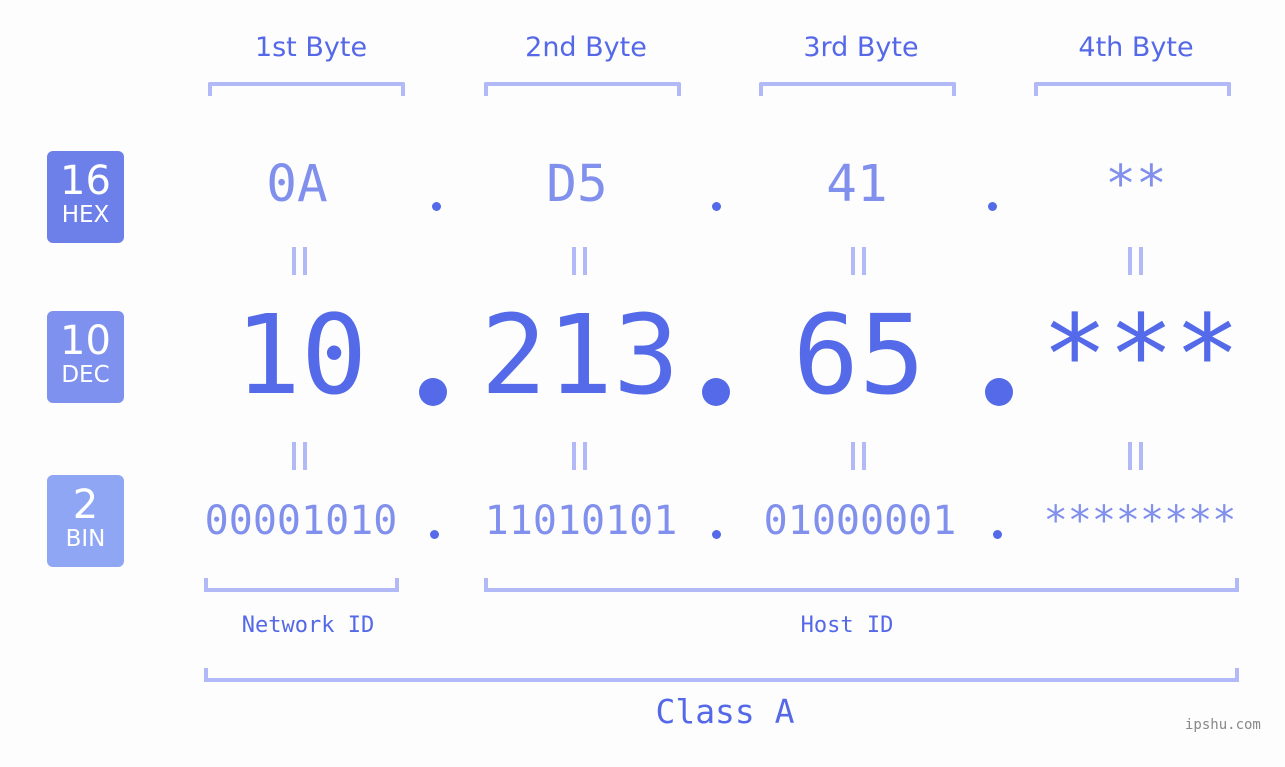 The image size is (1285, 767). What do you see at coordinates (860, 521) in the screenshot?
I see `bin-value-3: 01000001` at bounding box center [860, 521].